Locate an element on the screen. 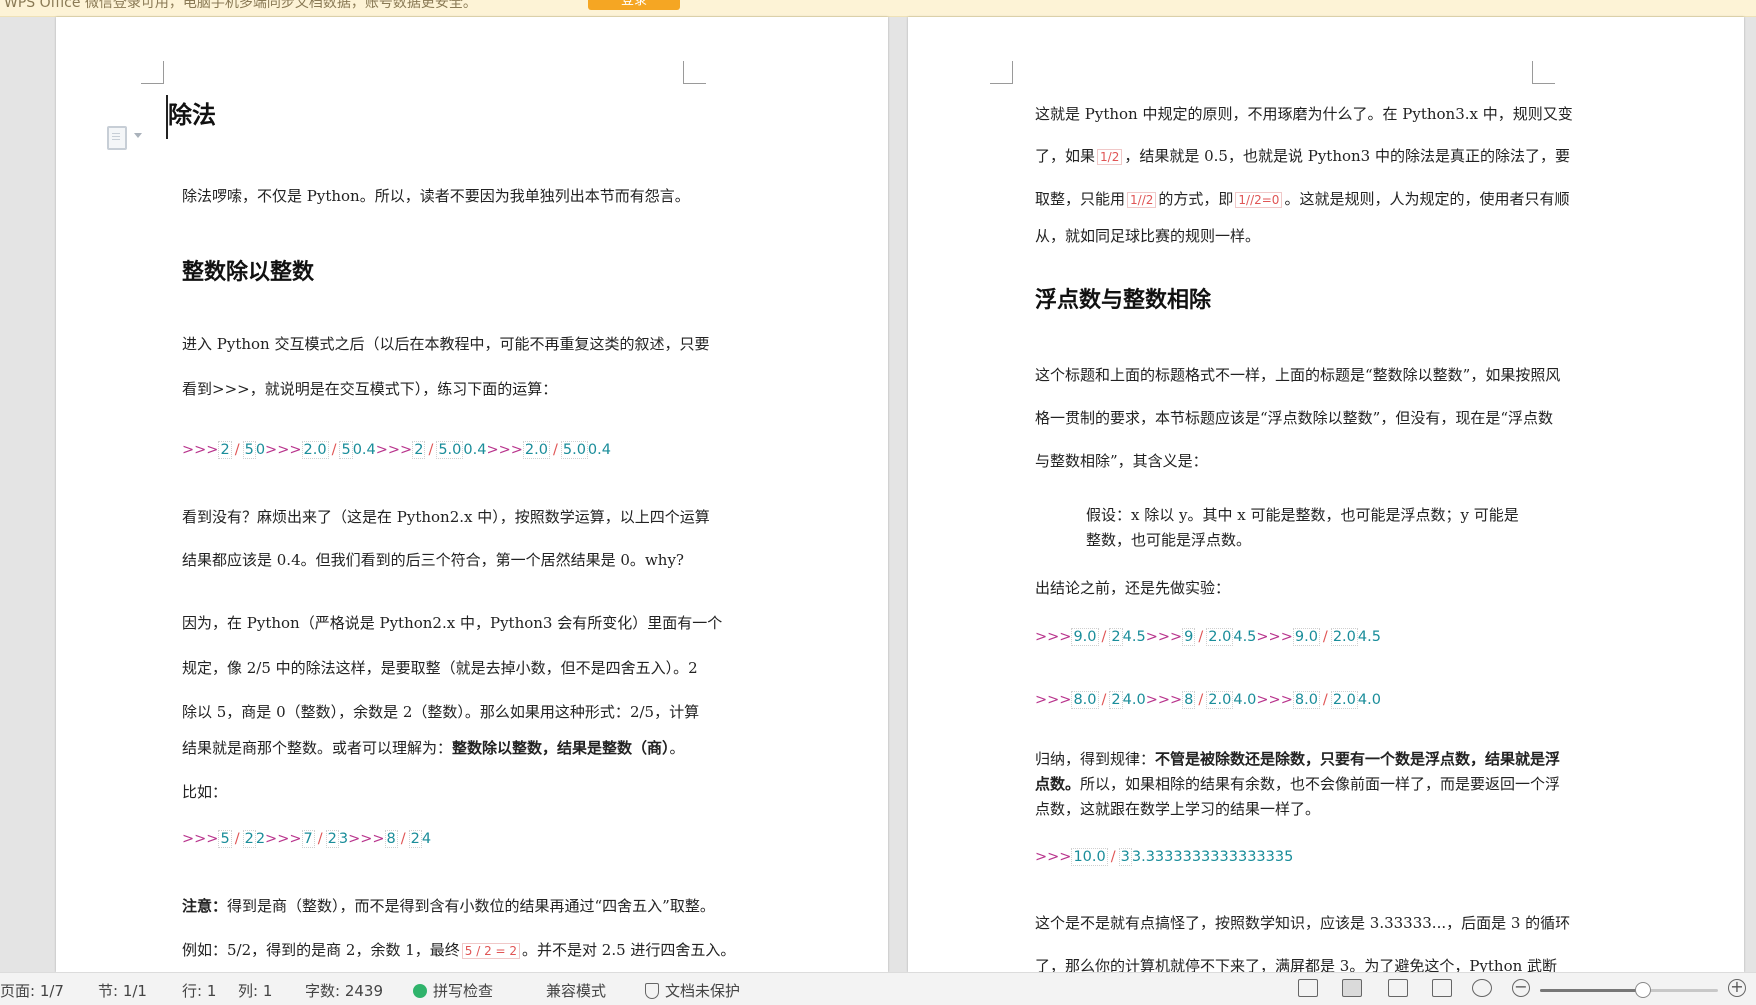 The width and height of the screenshot is (1756, 1005). notification-text: WPS Office 微信登录可用，电脑手机多端同步文档数据，账号数据更安全。 is located at coordinates (240, 5).